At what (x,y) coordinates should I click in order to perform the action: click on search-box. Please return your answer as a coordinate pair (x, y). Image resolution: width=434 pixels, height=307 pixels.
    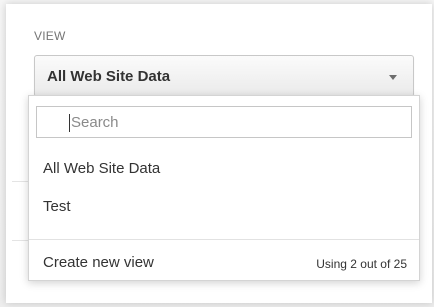
    Looking at the image, I should click on (224, 122).